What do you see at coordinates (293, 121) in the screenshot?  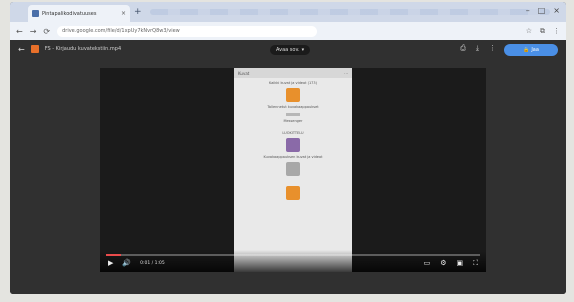 I see `phone-label: Messenger` at bounding box center [293, 121].